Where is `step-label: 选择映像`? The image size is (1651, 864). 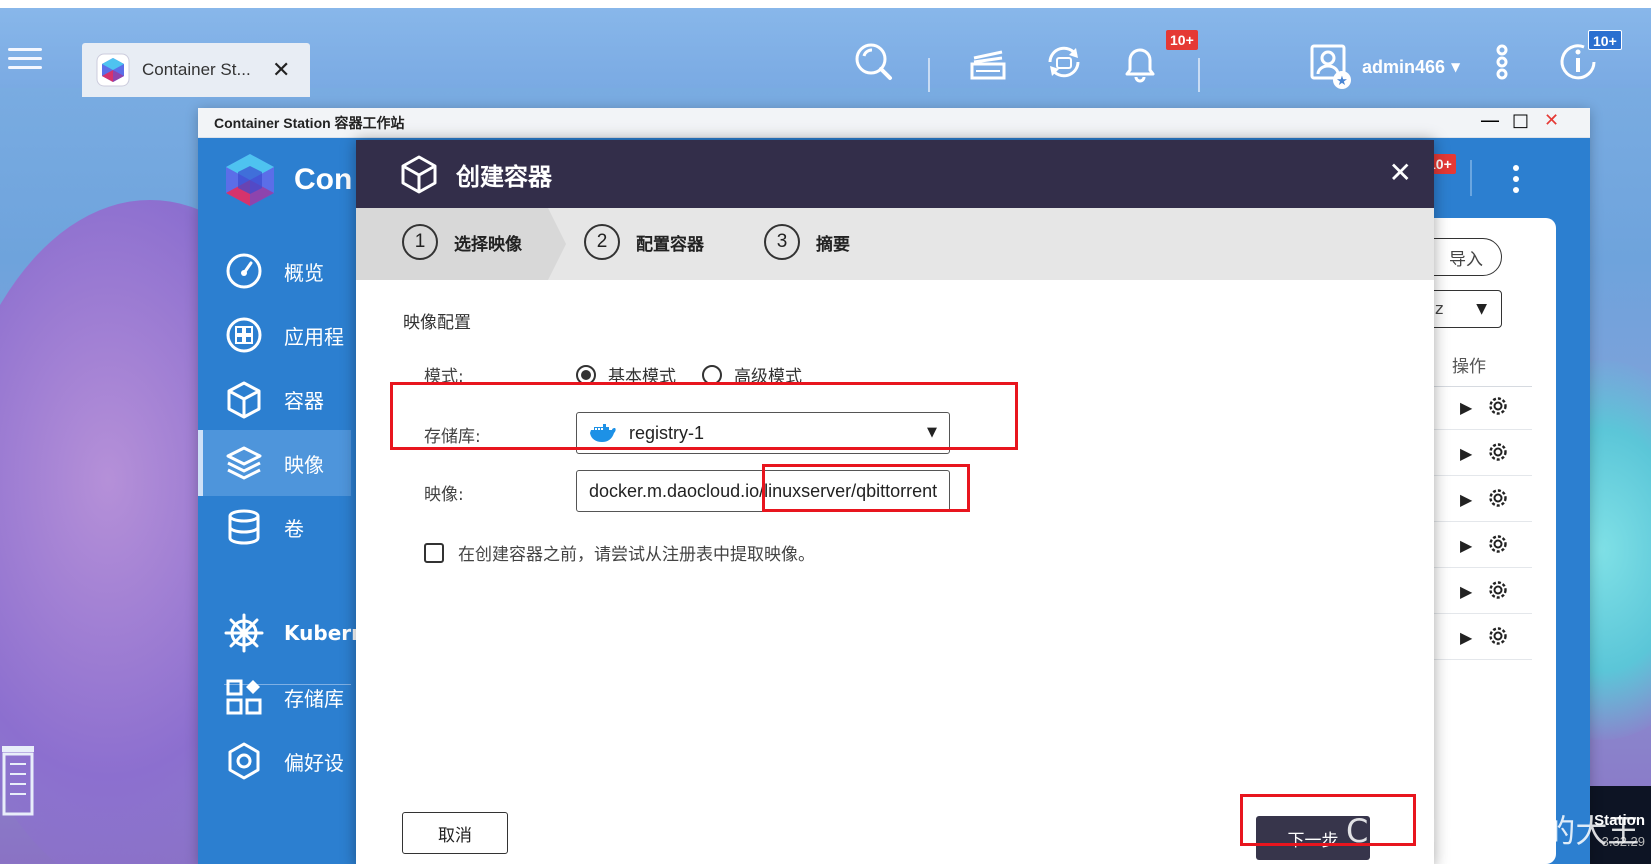 step-label: 选择映像 is located at coordinates (488, 244).